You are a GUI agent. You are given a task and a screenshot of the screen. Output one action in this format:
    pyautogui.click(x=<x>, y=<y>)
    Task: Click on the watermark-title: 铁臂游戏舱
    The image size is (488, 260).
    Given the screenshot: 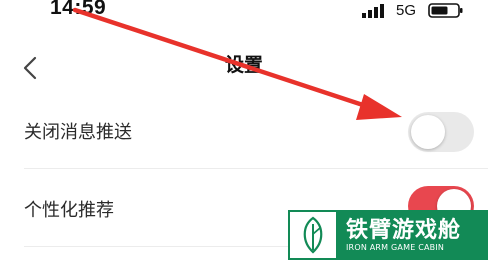 What is the action you would take?
    pyautogui.click(x=404, y=230)
    